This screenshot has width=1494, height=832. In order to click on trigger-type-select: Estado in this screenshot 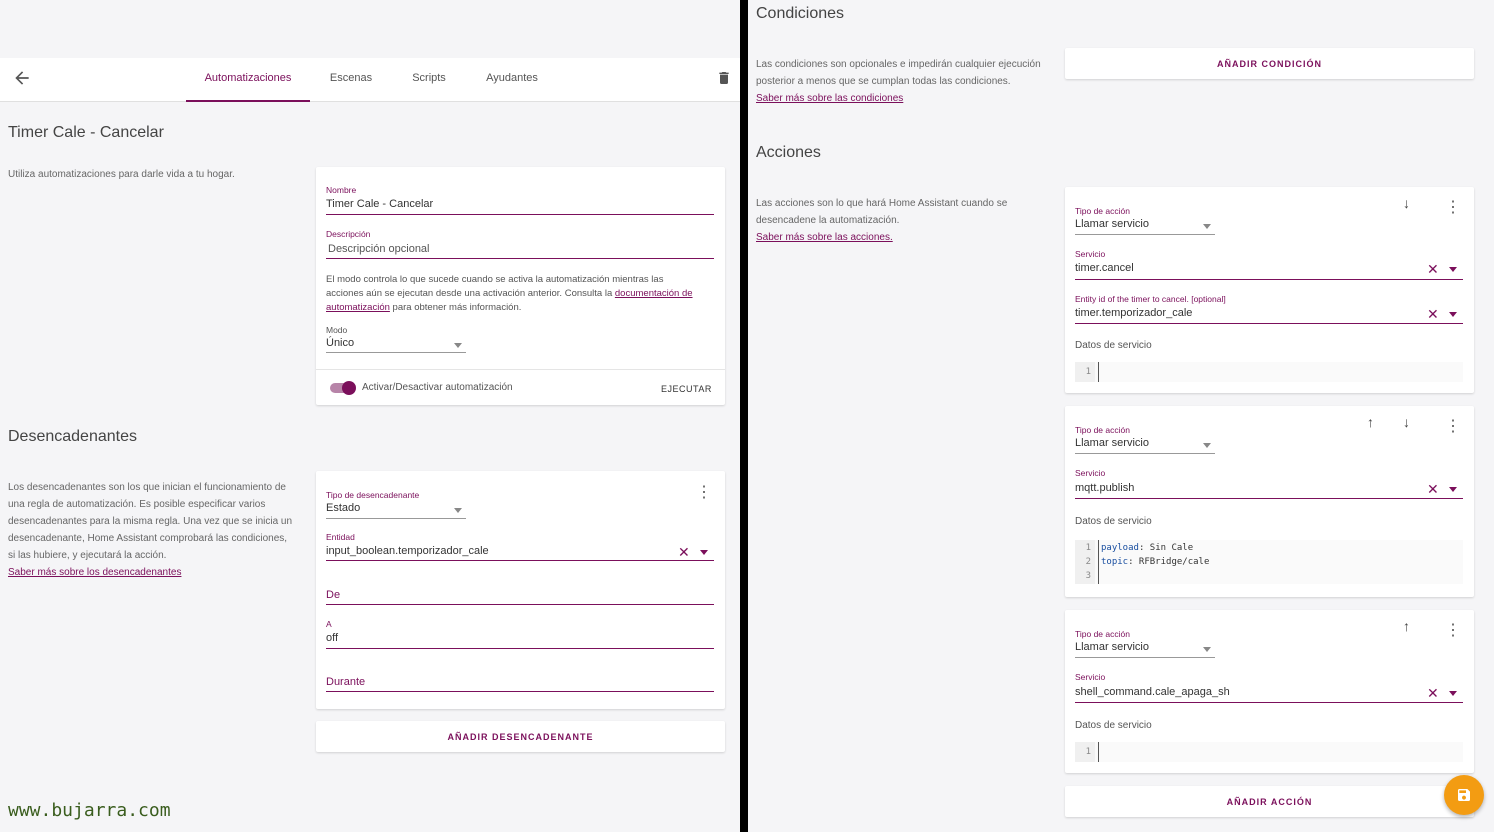, I will do `click(343, 508)`.